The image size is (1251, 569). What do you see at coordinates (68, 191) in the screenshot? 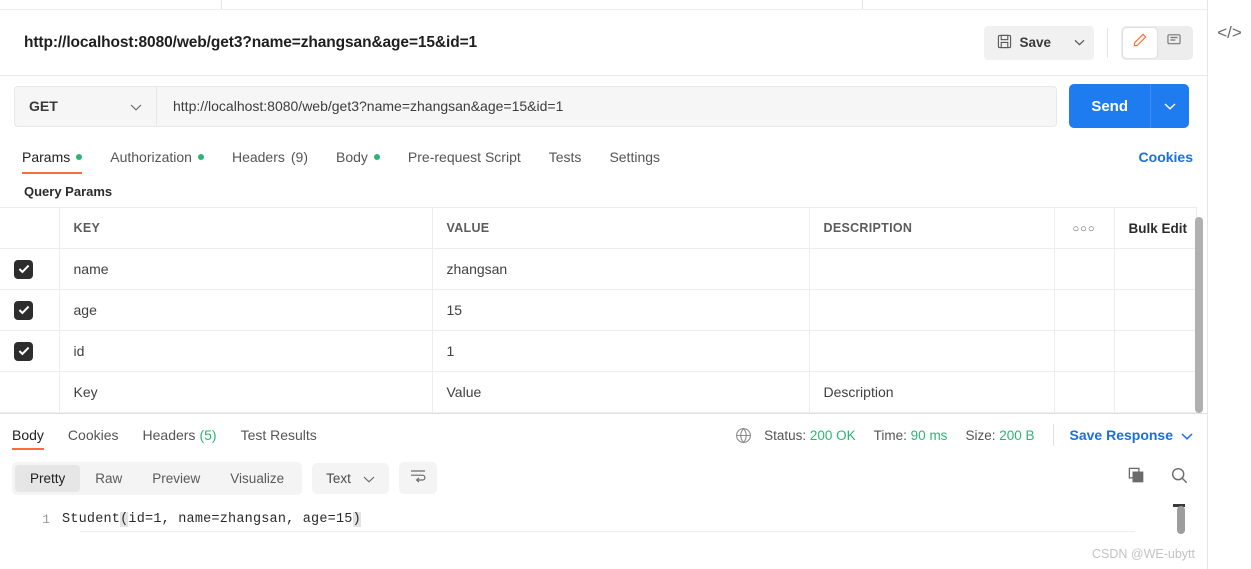
I see `query-params-label: Query Params` at bounding box center [68, 191].